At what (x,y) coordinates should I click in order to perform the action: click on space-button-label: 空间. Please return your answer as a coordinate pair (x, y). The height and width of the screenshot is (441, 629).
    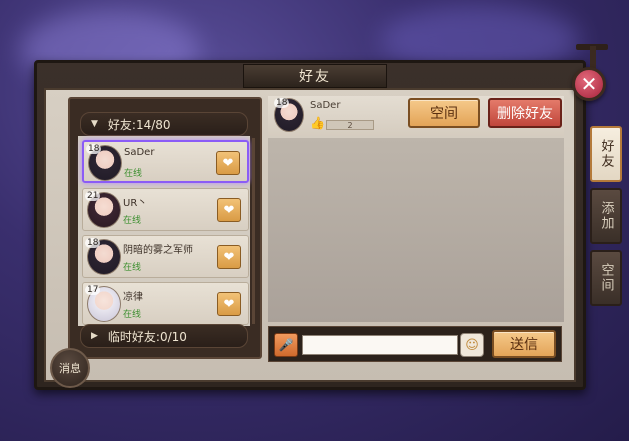
    Looking at the image, I should click on (444, 114).